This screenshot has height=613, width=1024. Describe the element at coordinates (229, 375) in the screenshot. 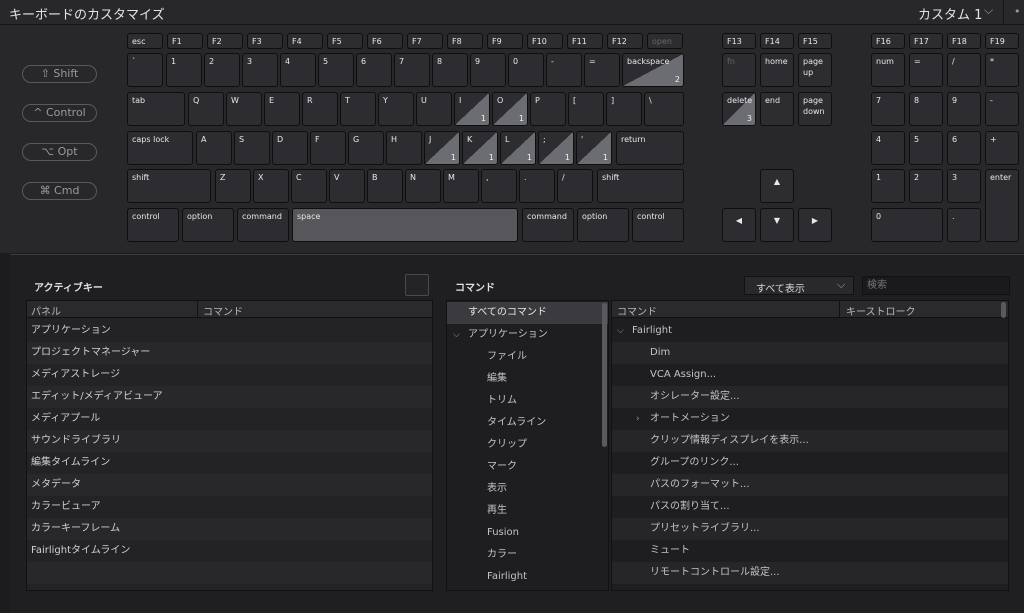

I see `table-row: メディアストレージ` at that location.